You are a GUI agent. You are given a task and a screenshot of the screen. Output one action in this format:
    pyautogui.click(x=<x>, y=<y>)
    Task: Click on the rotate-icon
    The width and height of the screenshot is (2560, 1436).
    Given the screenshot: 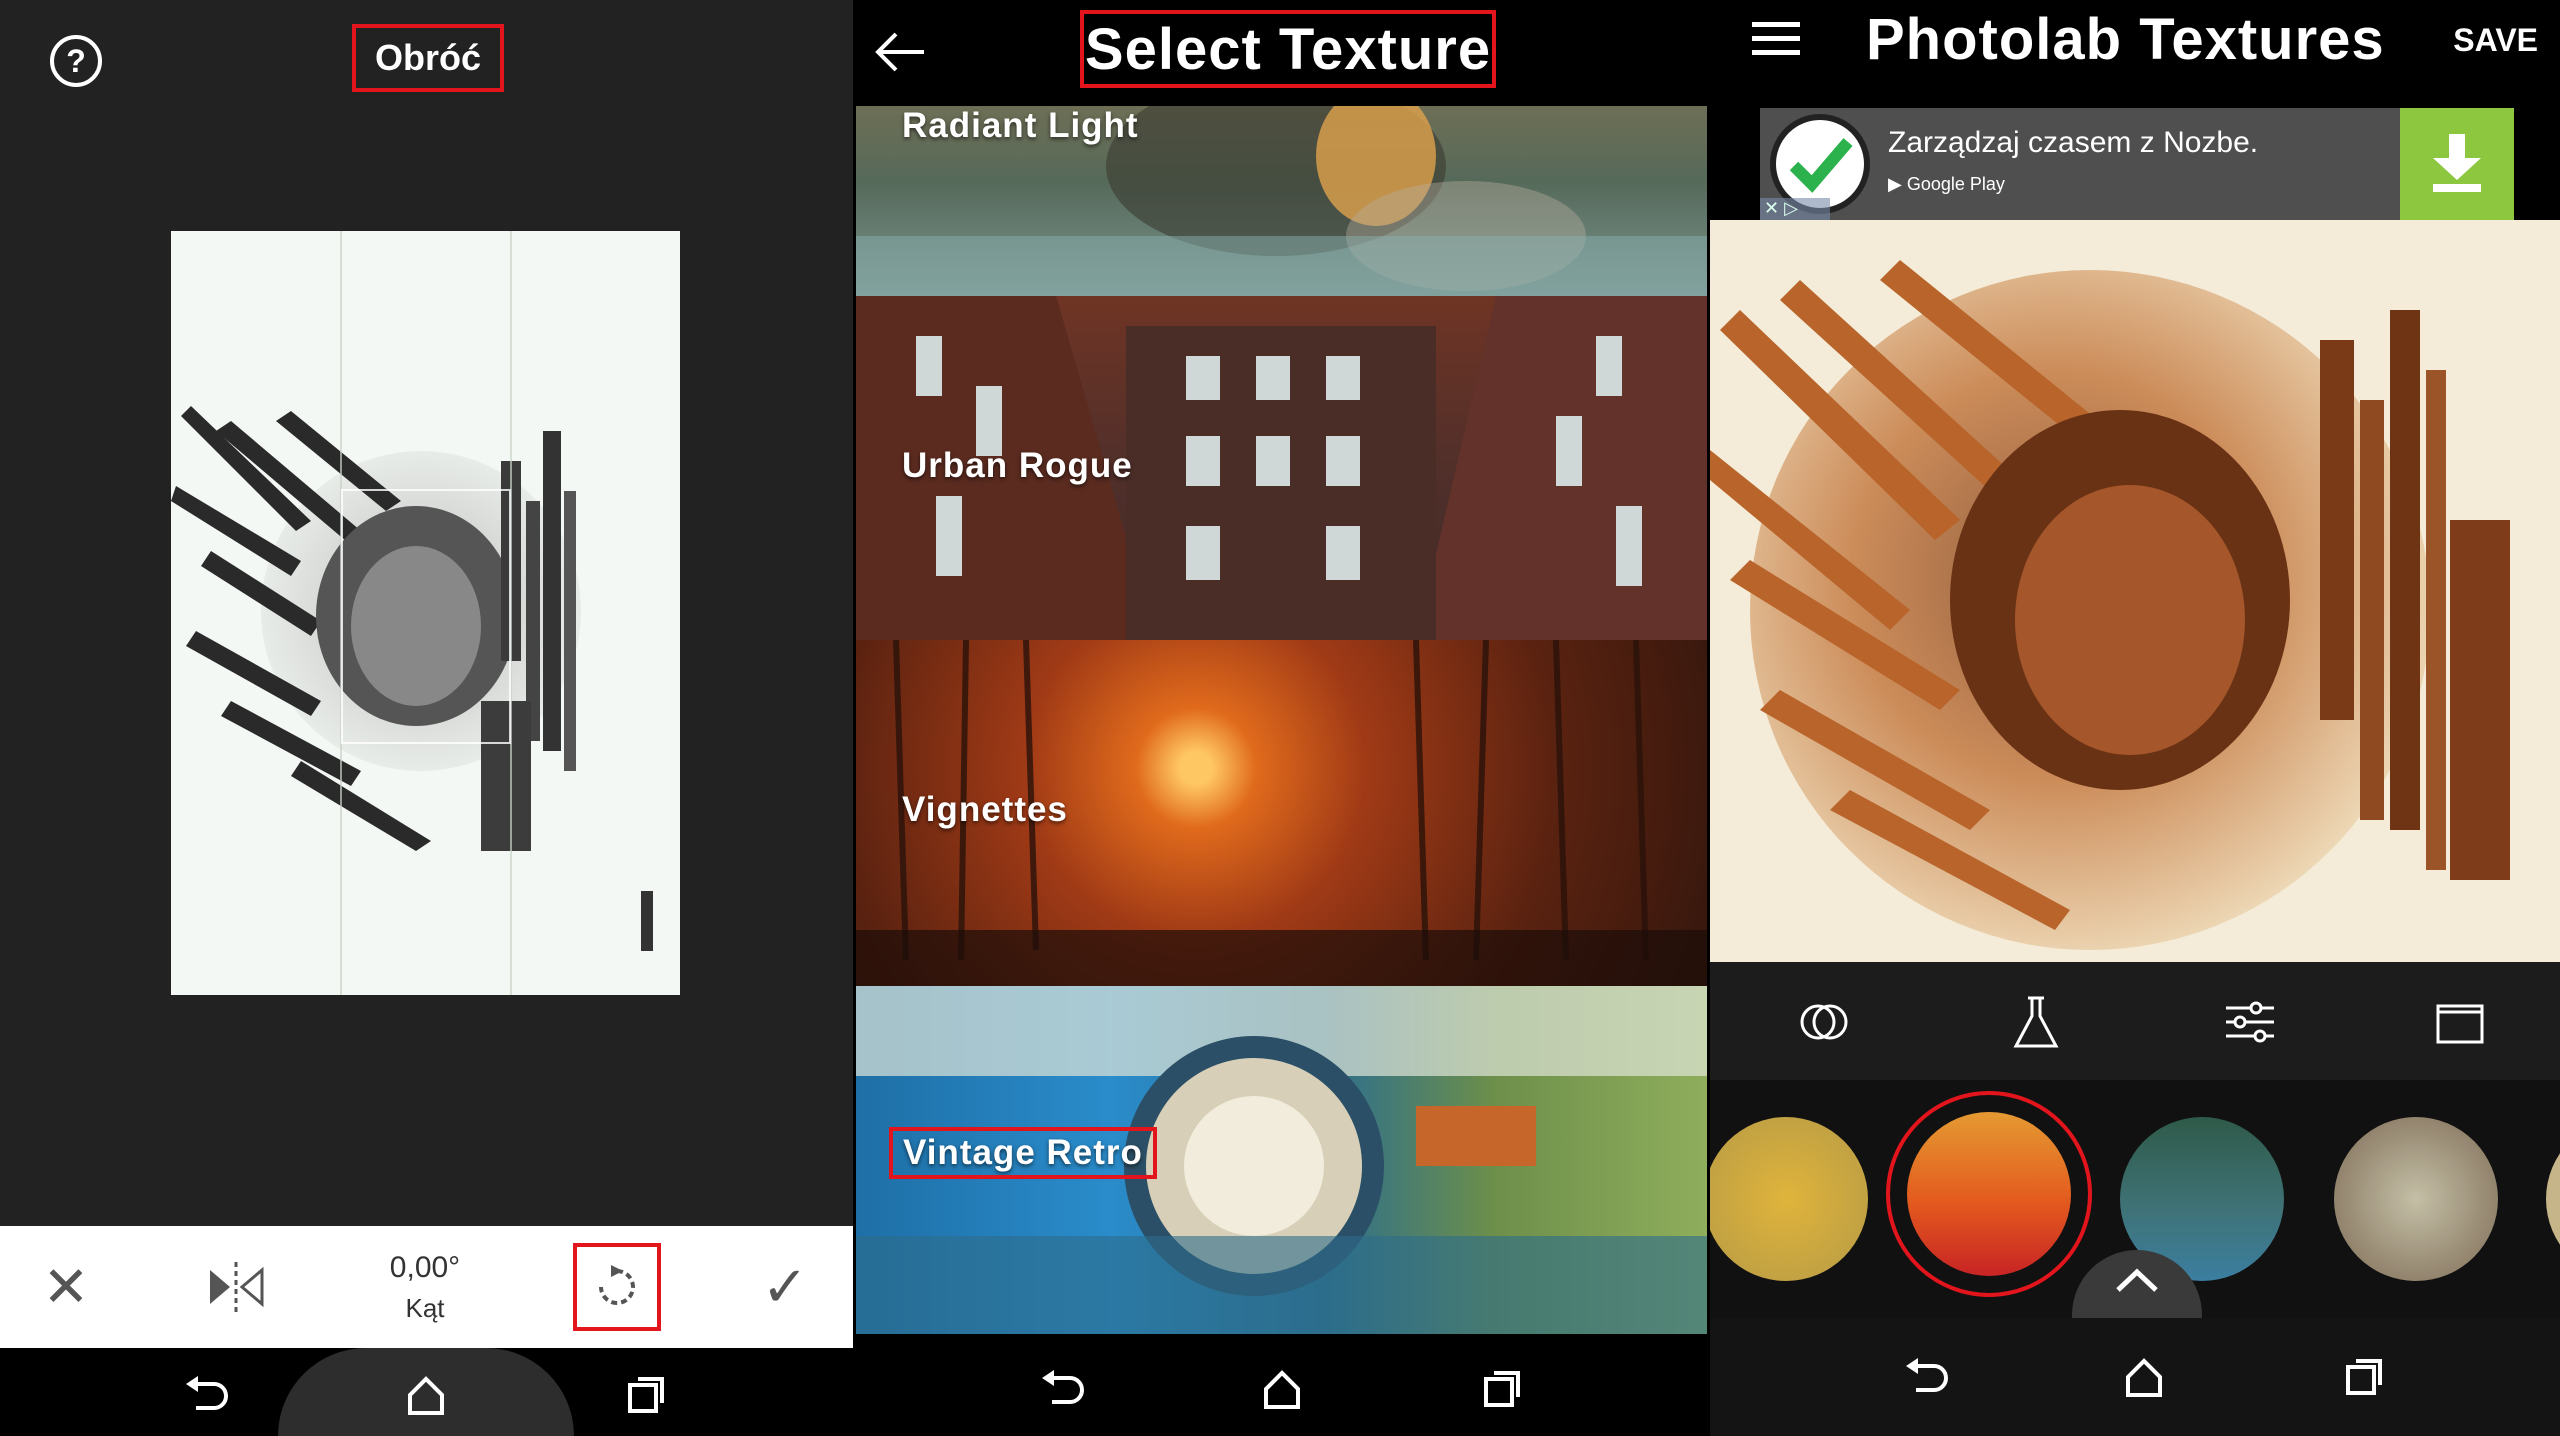 What is the action you would take?
    pyautogui.click(x=617, y=1287)
    